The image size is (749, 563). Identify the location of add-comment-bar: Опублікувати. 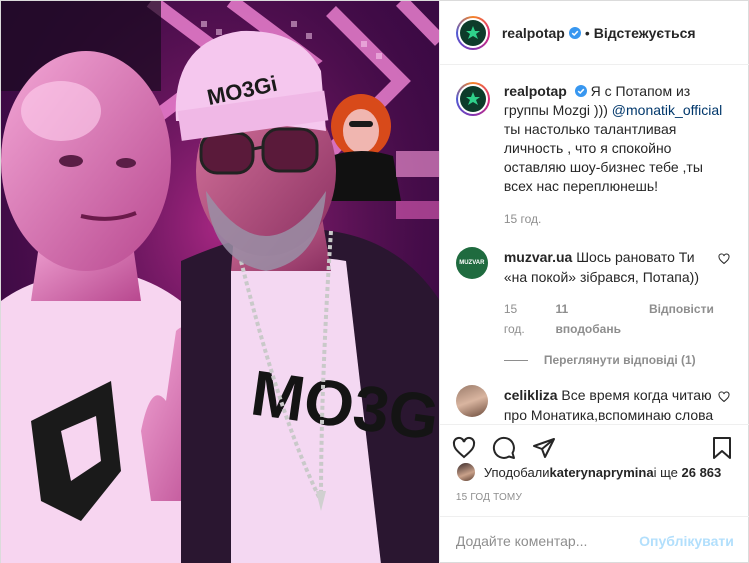
(594, 539).